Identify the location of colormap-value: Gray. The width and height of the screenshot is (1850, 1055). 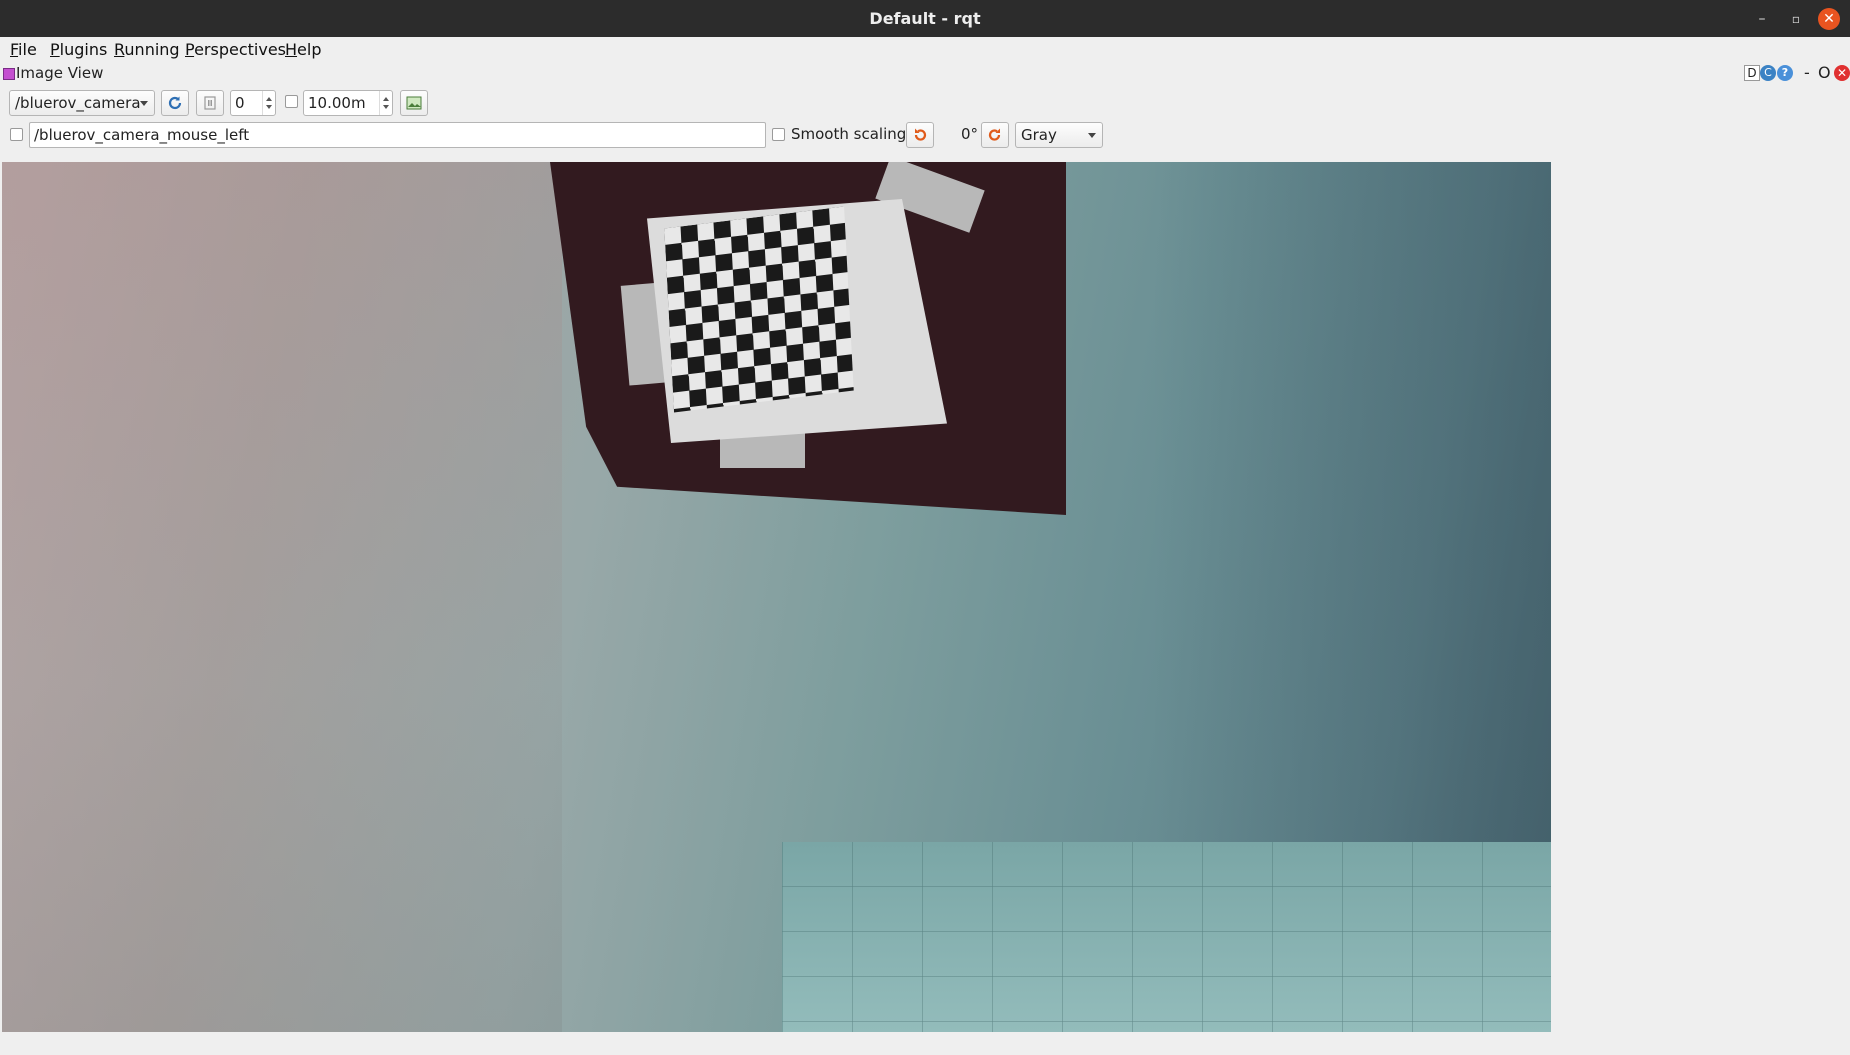
(1039, 135).